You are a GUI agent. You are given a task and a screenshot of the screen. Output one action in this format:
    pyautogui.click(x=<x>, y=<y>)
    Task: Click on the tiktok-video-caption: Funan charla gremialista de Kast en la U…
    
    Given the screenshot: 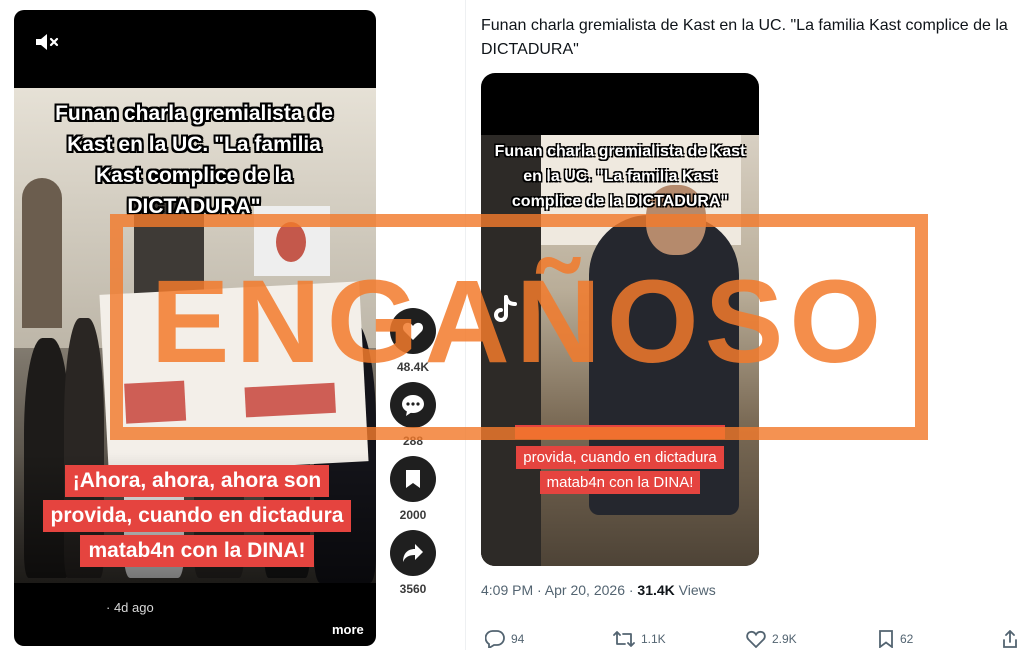 What is the action you would take?
    pyautogui.click(x=194, y=160)
    